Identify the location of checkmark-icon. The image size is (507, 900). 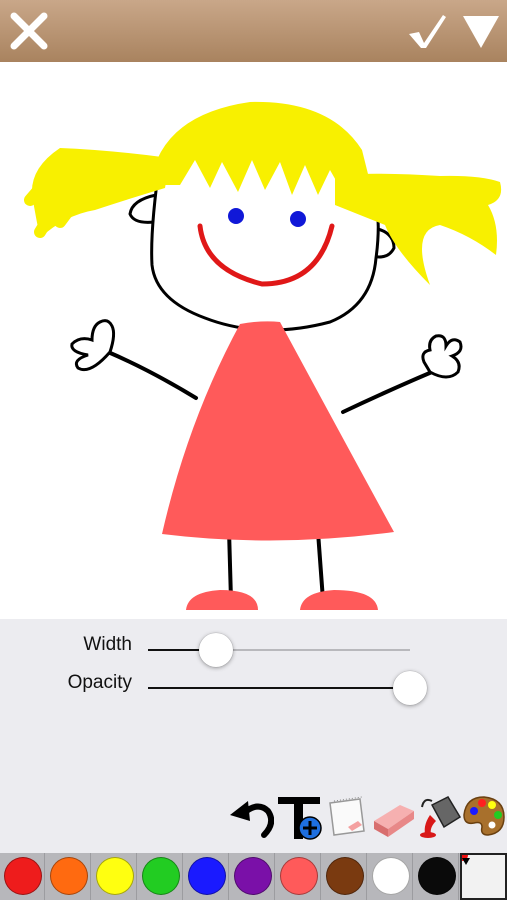
(427, 31).